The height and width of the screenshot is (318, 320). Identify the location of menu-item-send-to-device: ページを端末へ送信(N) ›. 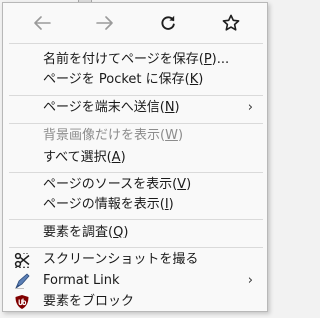
(135, 108).